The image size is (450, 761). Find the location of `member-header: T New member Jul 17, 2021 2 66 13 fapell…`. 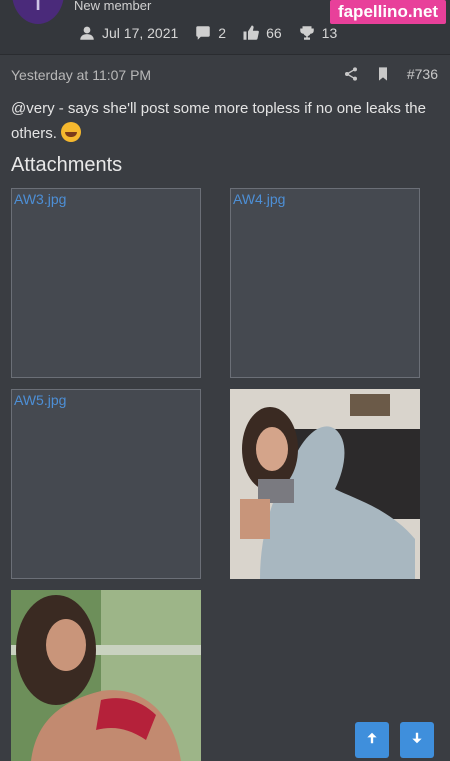

member-header: T New member Jul 17, 2021 2 66 13 fapell… is located at coordinates (225, 27).